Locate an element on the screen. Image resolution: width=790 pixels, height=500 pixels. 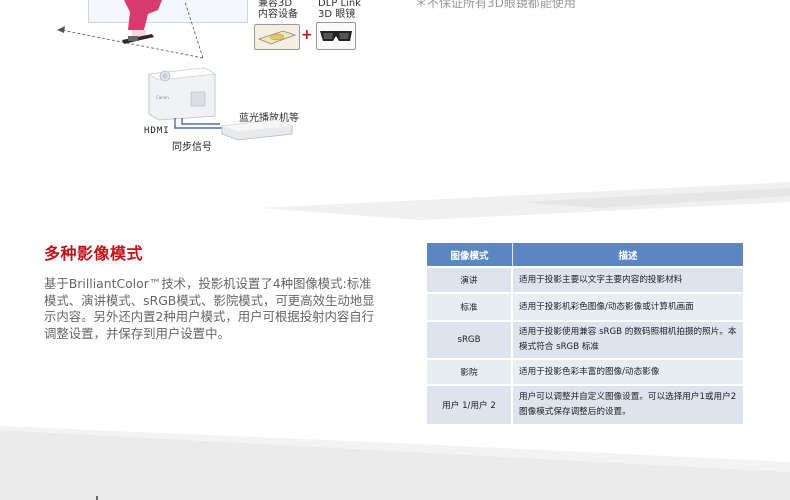
table-row: 演讲 适用于投影主要以文字主要内容的投影材料 is located at coordinates (585, 279).